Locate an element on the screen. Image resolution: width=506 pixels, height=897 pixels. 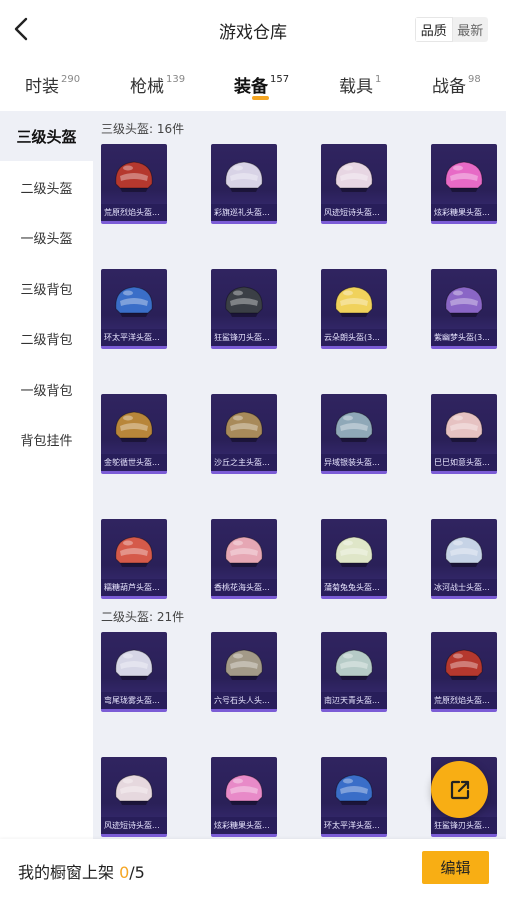
tab-label: 载具 is located at coordinates (356, 87).